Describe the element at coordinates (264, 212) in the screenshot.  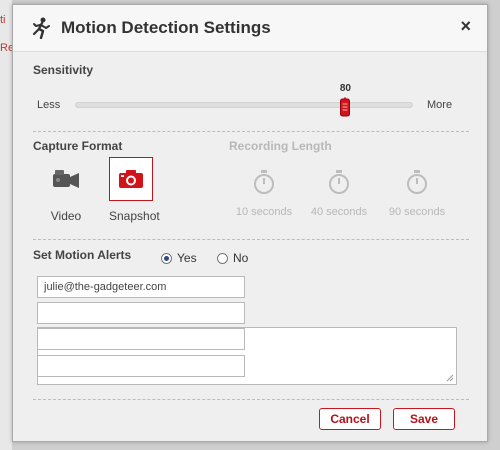
I see `recording-option-label: 10 seconds` at that location.